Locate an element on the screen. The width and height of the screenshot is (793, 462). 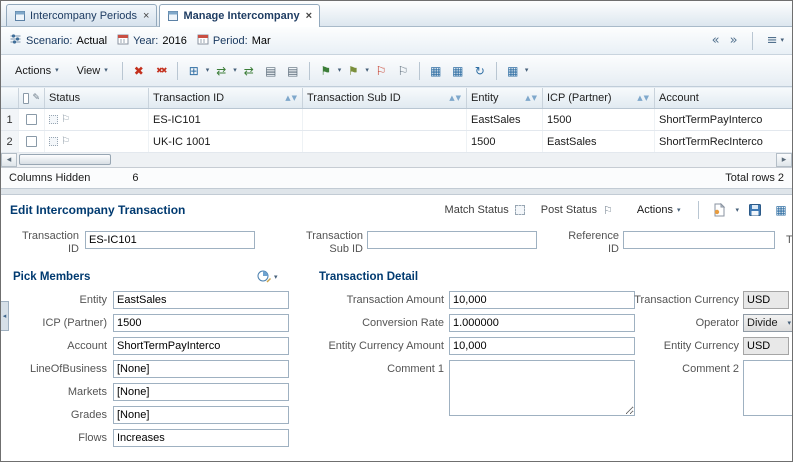
splitter-collapse-arrow: ◂ is located at coordinates (5, 316).